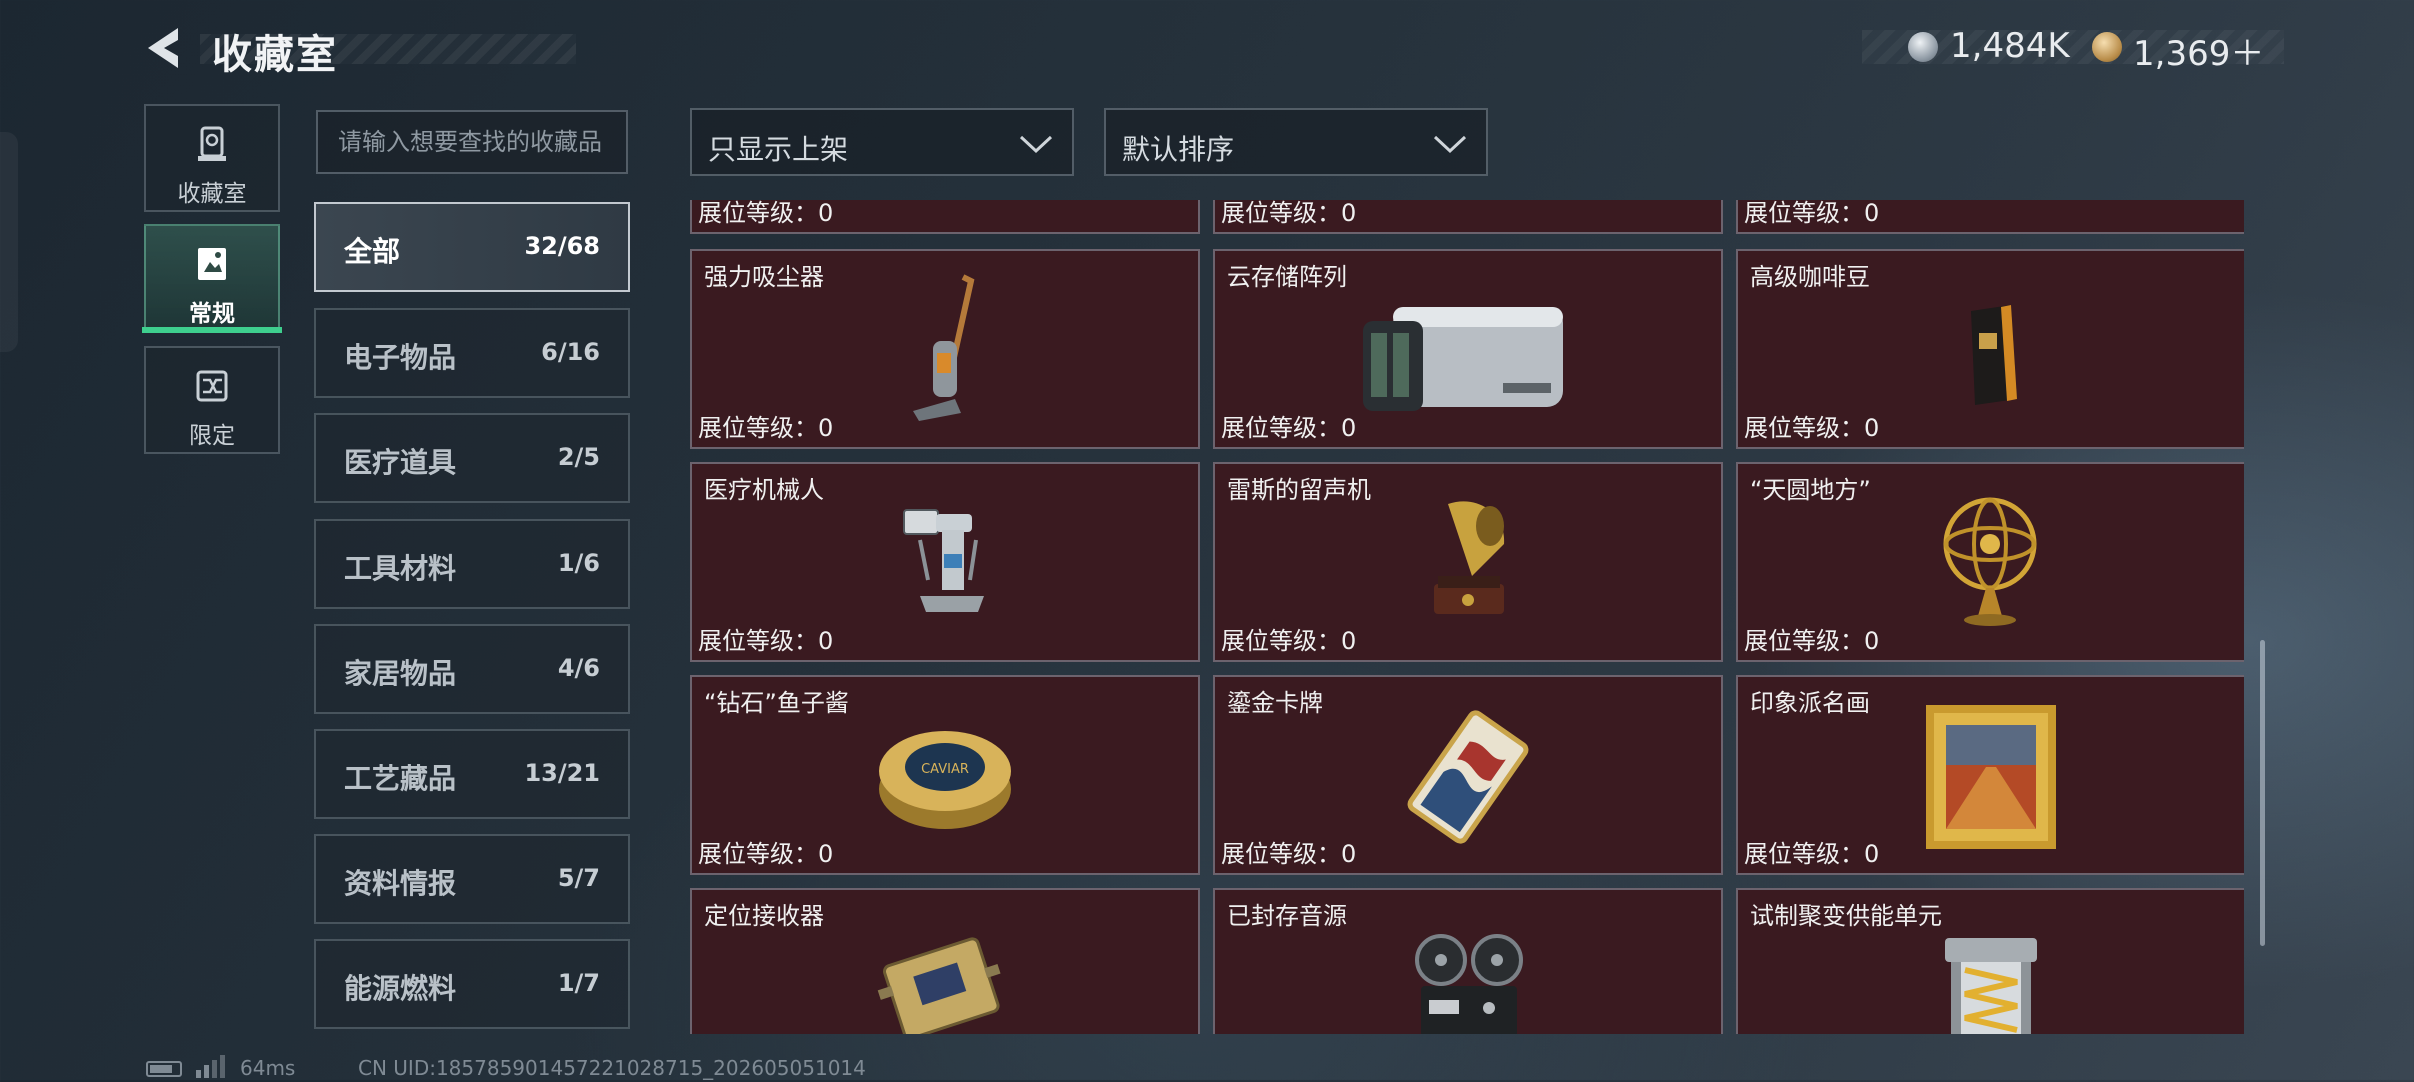 The width and height of the screenshot is (2414, 1082). What do you see at coordinates (1469, 557) in the screenshot?
I see `gramophone-icon` at bounding box center [1469, 557].